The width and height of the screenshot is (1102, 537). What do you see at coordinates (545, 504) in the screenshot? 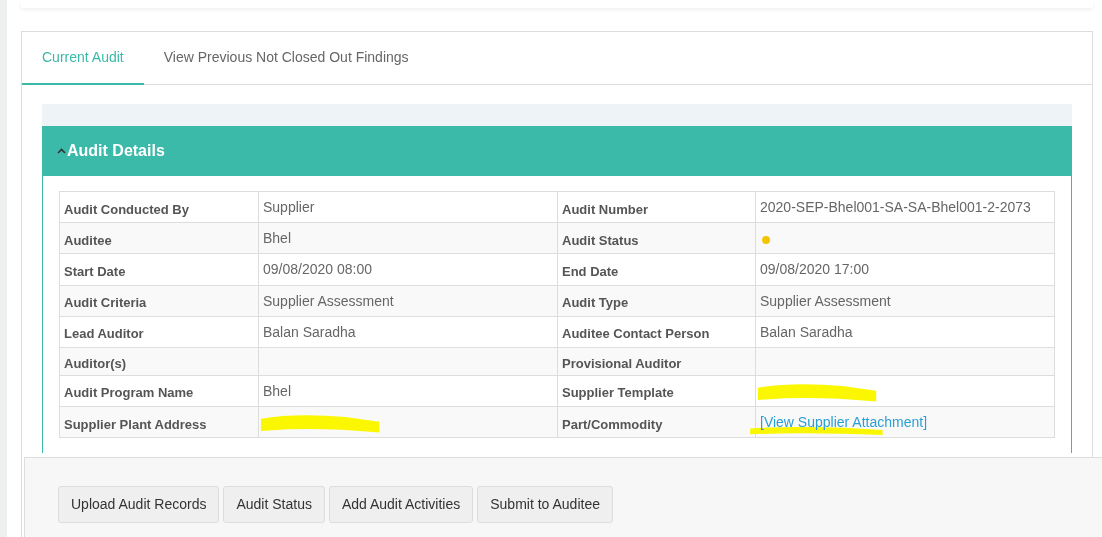
I see `action-button: Submit to Auditee` at bounding box center [545, 504].